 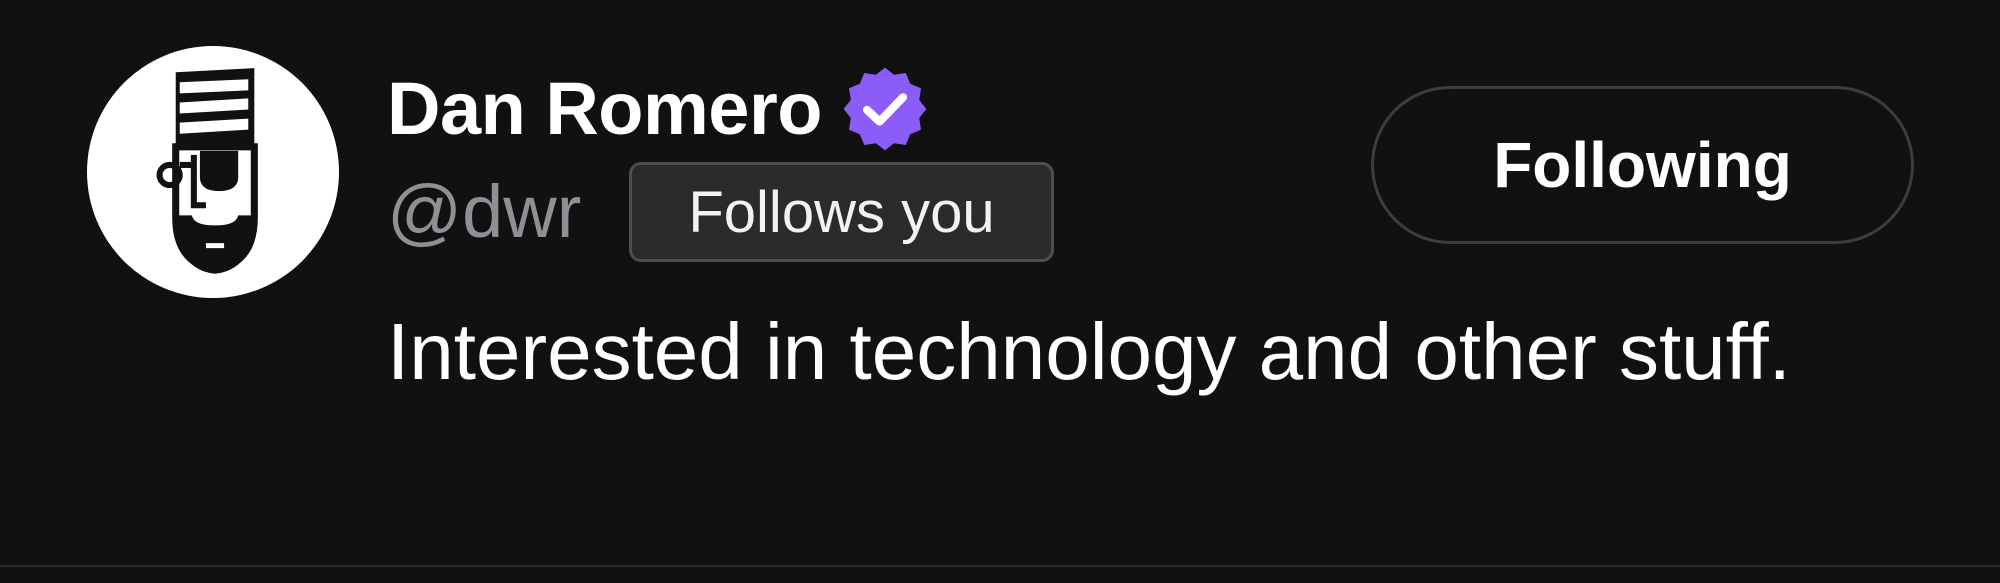 I want to click on name-row: Dan Romero, so click(x=658, y=109).